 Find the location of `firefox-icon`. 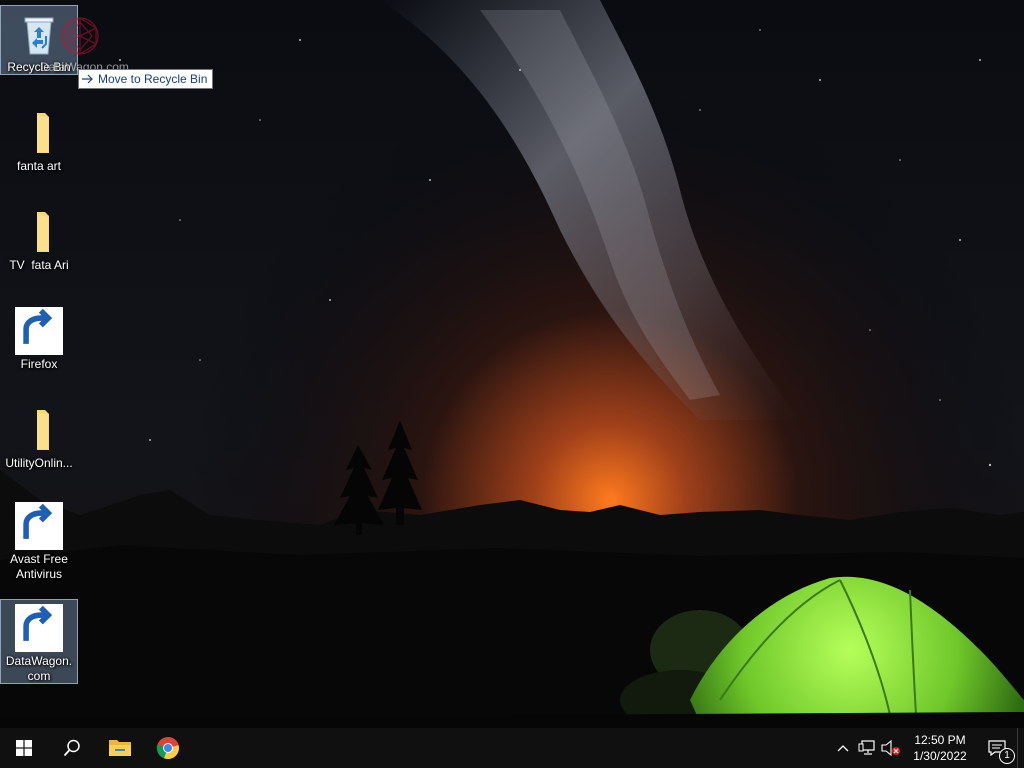

firefox-icon is located at coordinates (39, 331).